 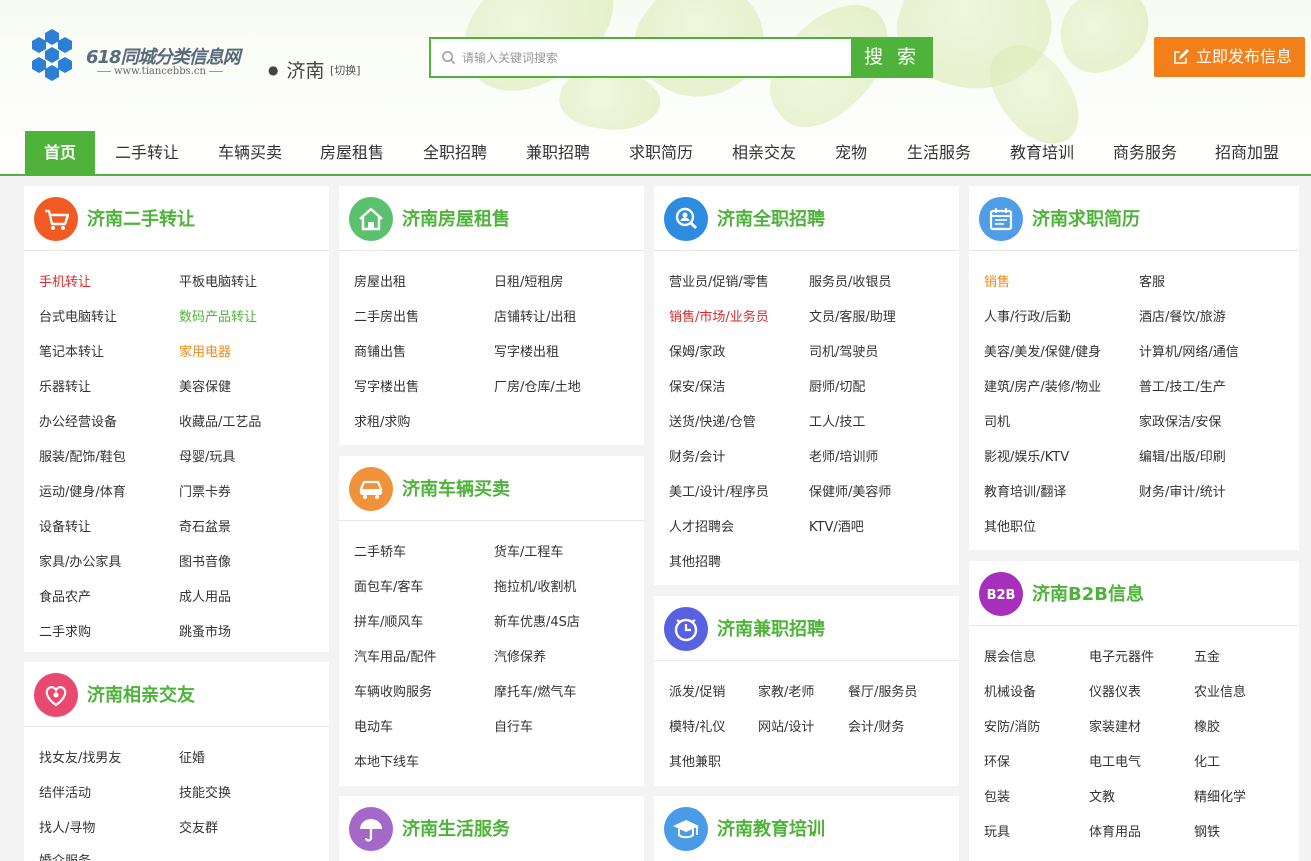 What do you see at coordinates (80, 560) in the screenshot?
I see `link-item: 家具/办公家具` at bounding box center [80, 560].